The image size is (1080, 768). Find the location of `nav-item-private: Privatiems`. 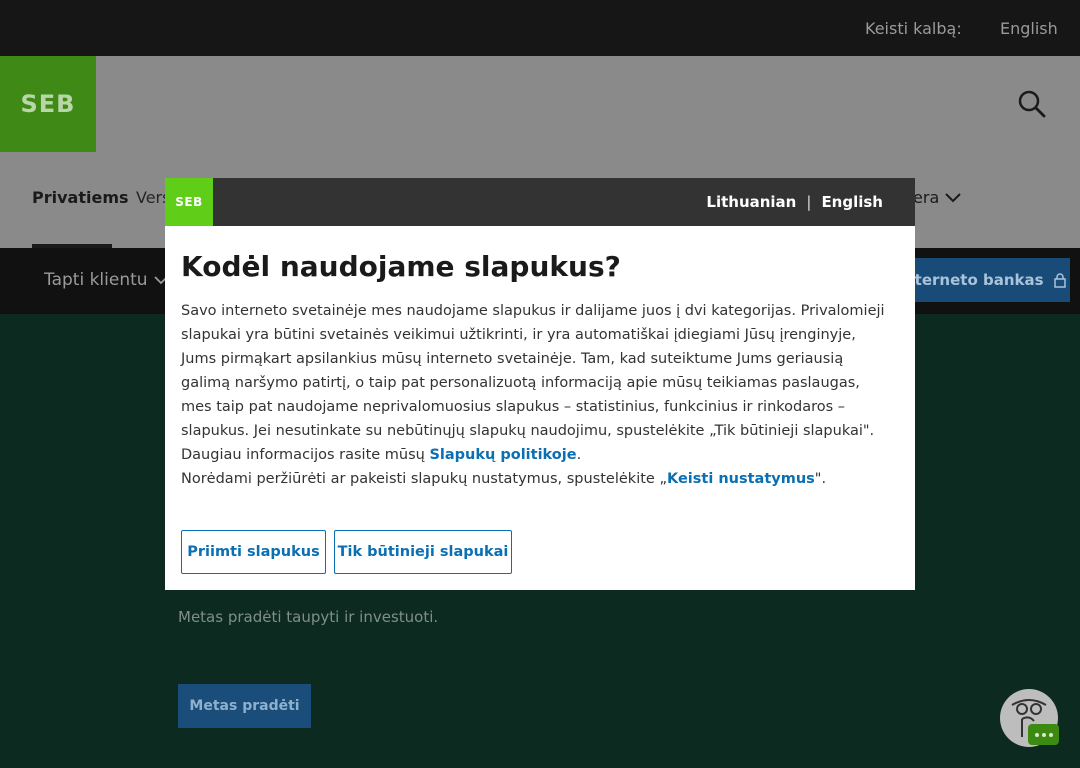

nav-item-private: Privatiems is located at coordinates (80, 197).